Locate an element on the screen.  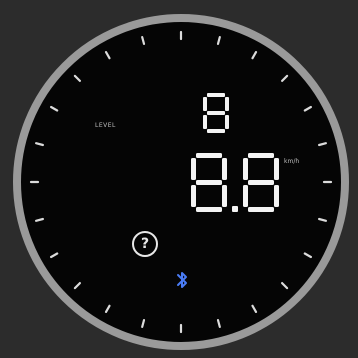
level-value-digit is located at coordinates (216, 113).